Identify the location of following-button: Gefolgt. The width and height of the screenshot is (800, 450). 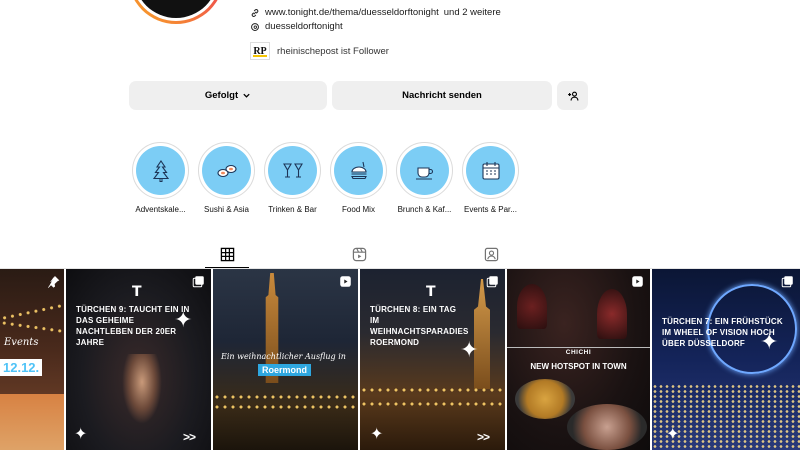
(228, 95).